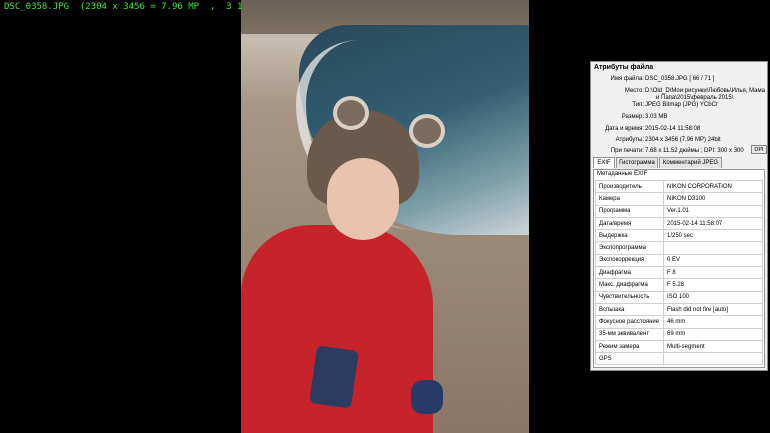  I want to click on exif-key: Вспышка, so click(629, 309).